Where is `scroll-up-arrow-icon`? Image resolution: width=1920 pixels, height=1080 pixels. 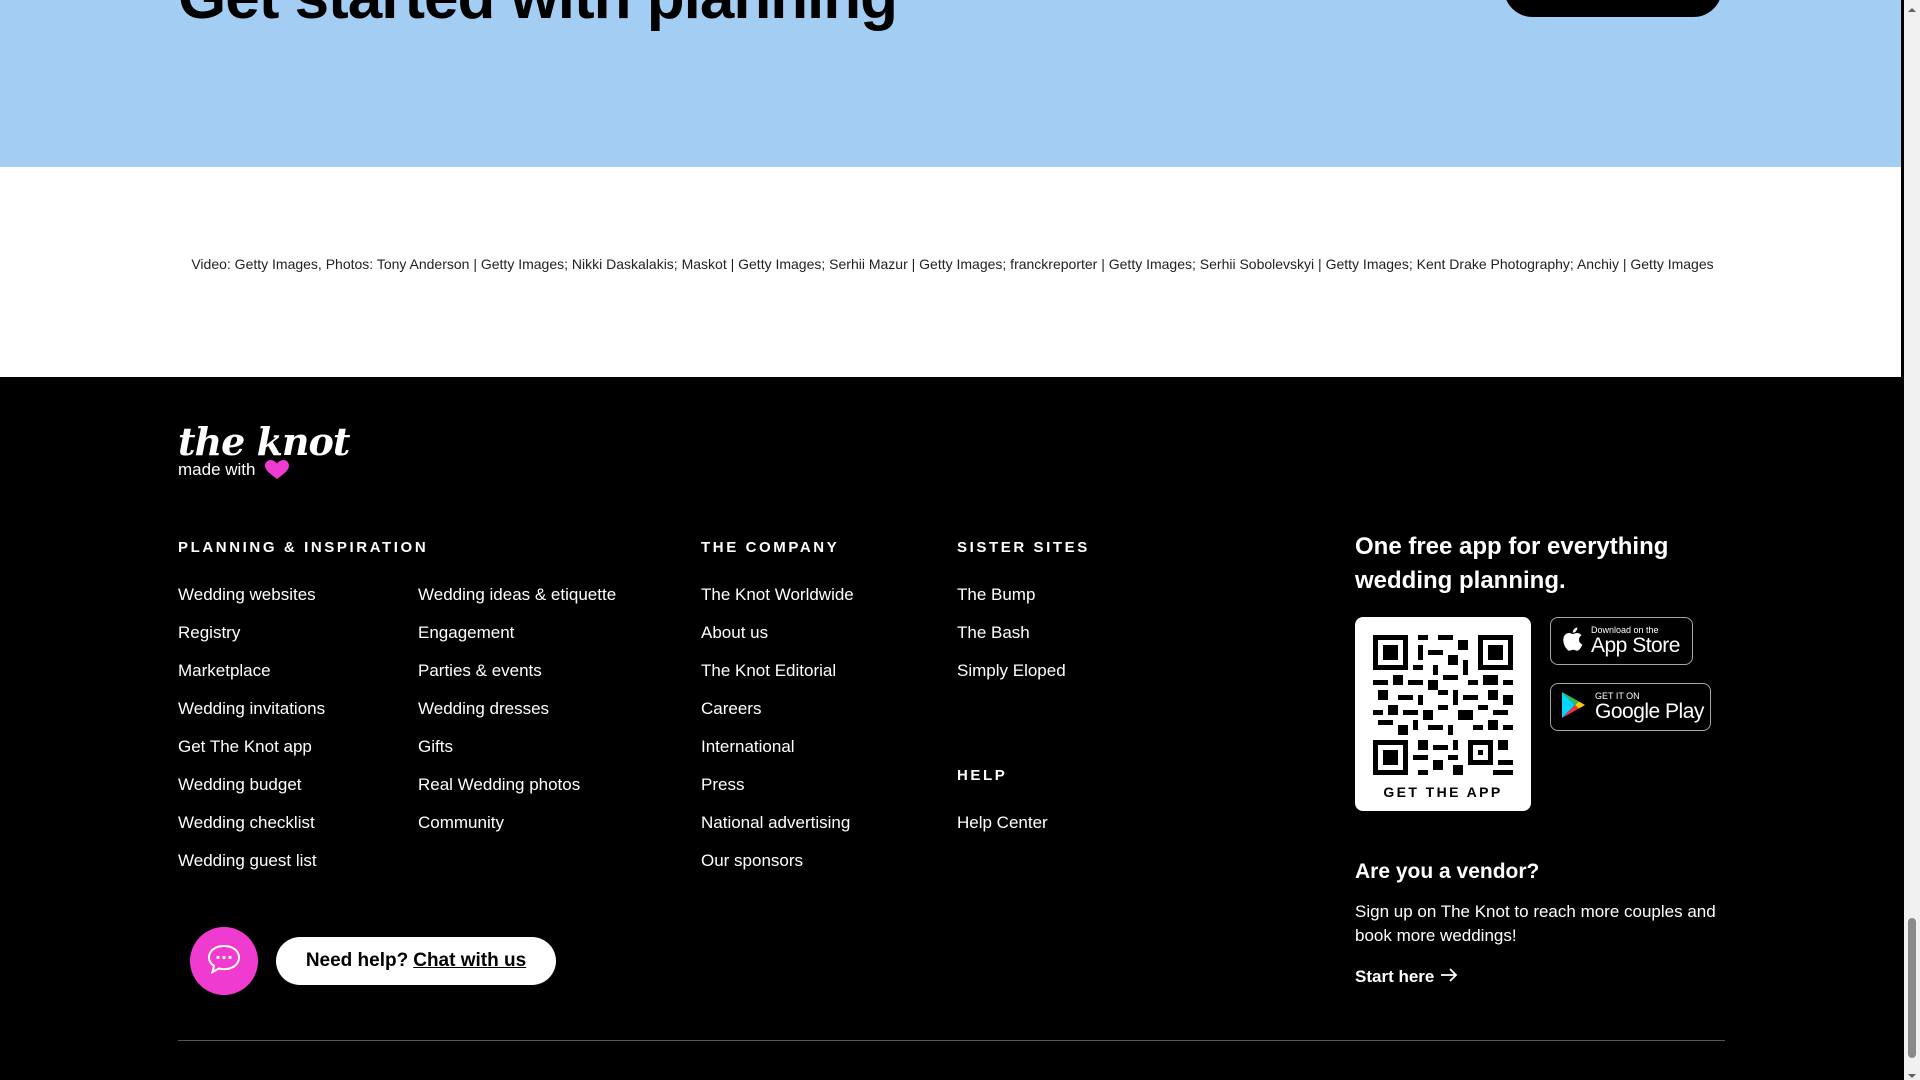
scroll-up-arrow-icon is located at coordinates (1912, 7).